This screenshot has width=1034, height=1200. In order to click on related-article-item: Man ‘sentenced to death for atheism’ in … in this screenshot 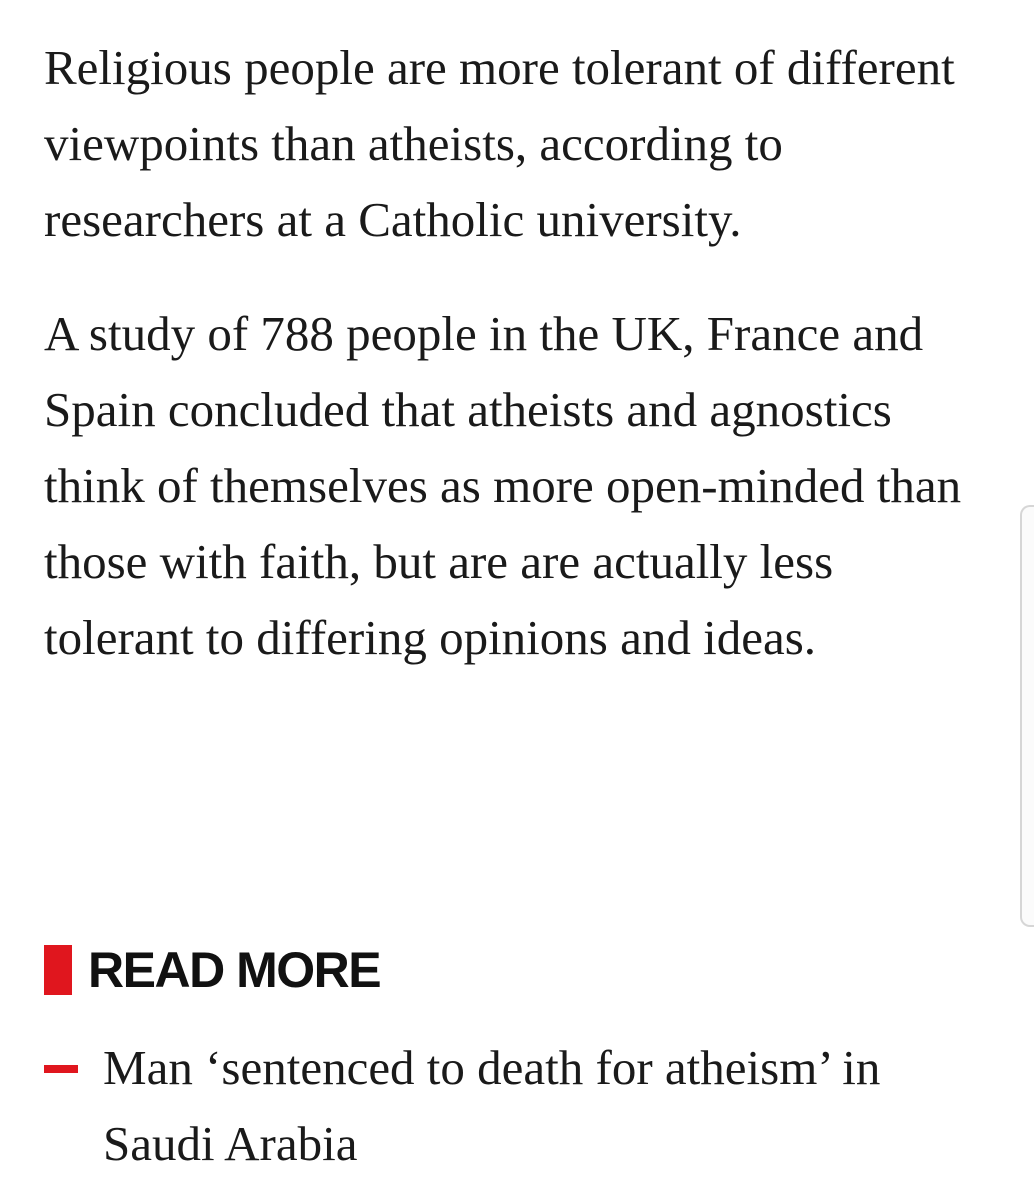, I will do `click(524, 1106)`.